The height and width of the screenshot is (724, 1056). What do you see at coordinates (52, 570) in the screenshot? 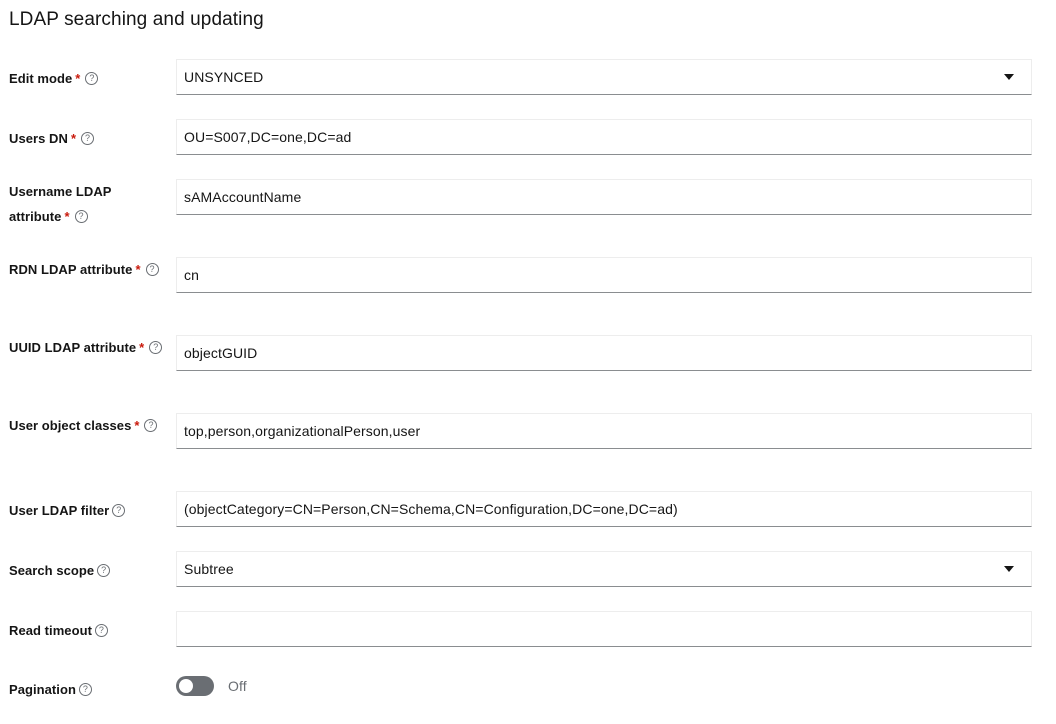
I see `label-text-search-scope: Search scope` at bounding box center [52, 570].